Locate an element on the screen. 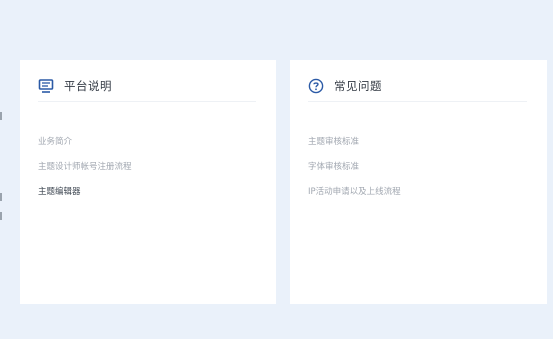 The width and height of the screenshot is (553, 339). link-designer-registration: 主题设计师帐号注册流程 is located at coordinates (85, 167).